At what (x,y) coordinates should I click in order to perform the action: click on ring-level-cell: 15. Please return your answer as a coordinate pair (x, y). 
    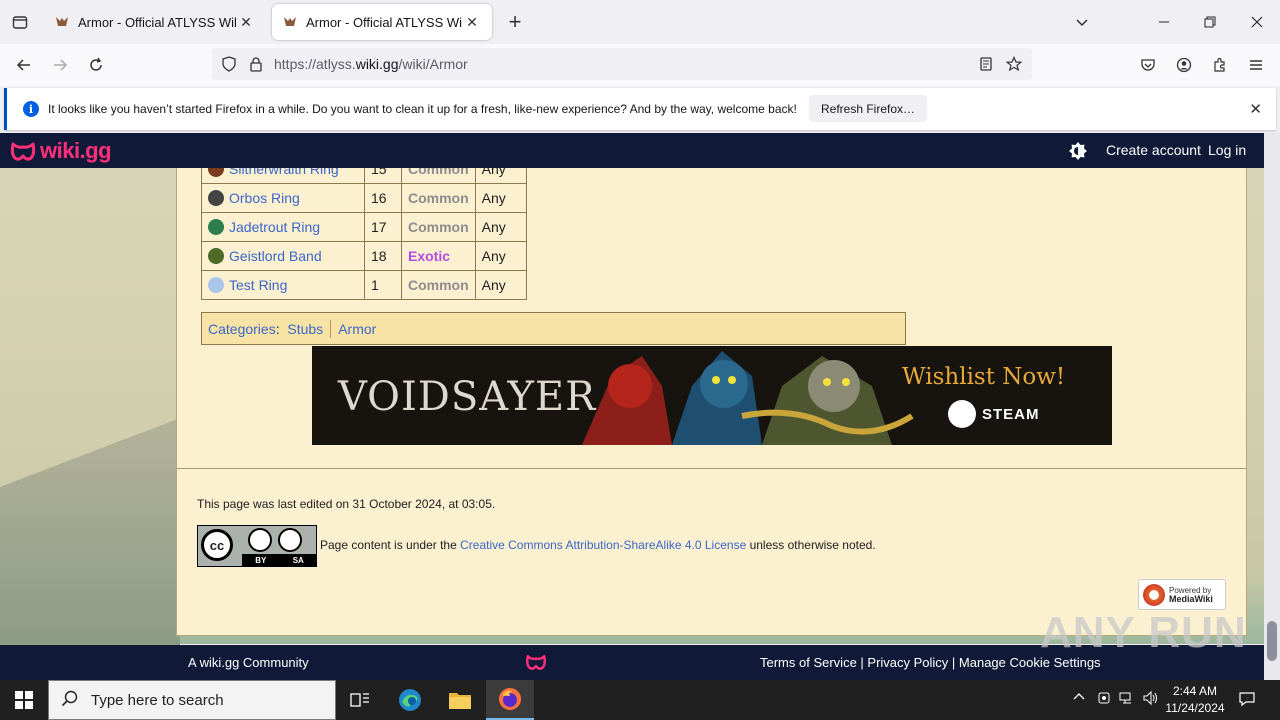
    Looking at the image, I should click on (383, 176).